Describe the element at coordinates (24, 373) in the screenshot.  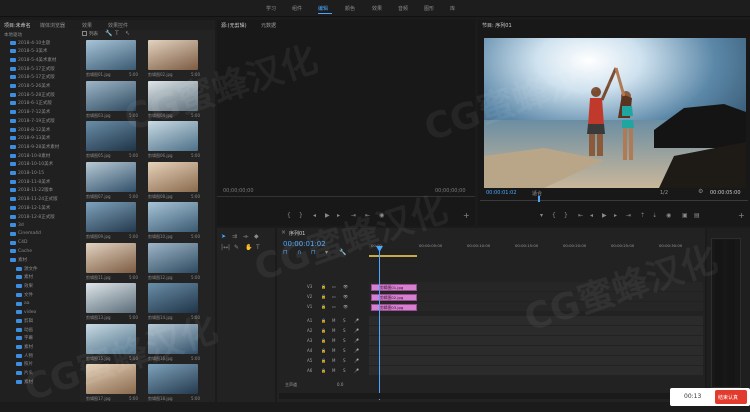
I see `tree-folder-item: 片头` at that location.